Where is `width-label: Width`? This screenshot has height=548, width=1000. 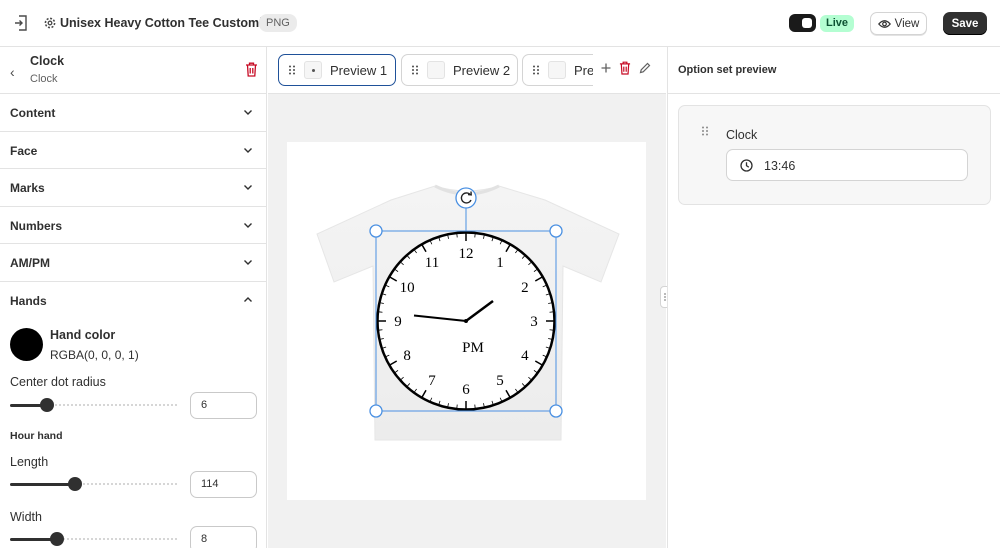
width-label: Width is located at coordinates (26, 517).